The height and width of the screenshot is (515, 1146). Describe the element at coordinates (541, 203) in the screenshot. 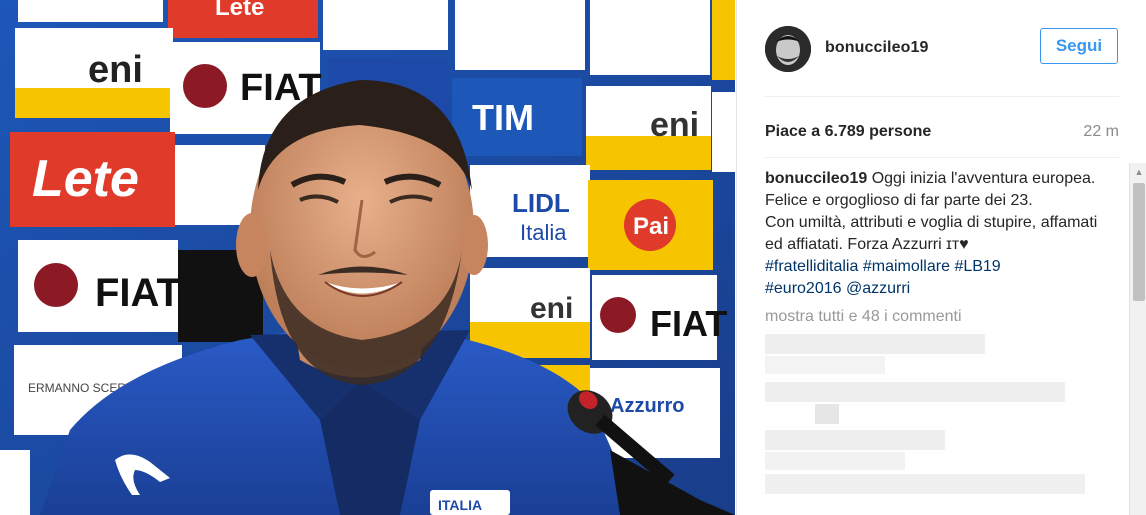

I see `lidl-logo: LIDL` at that location.